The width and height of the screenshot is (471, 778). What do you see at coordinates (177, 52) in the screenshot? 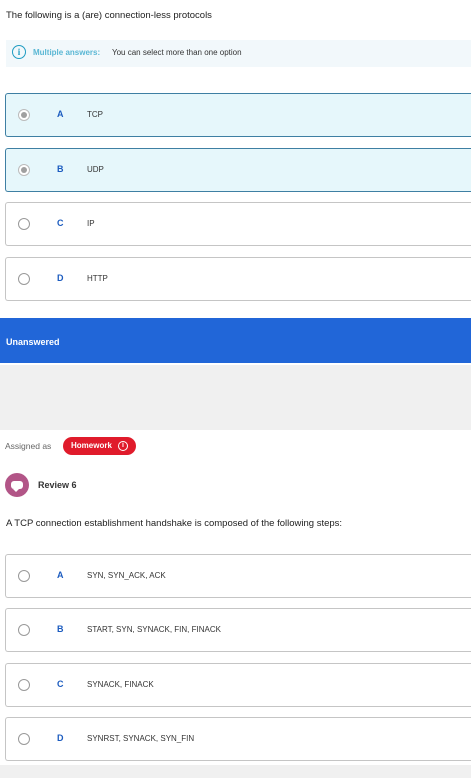
I see `info-message: You can select more than one option` at bounding box center [177, 52].